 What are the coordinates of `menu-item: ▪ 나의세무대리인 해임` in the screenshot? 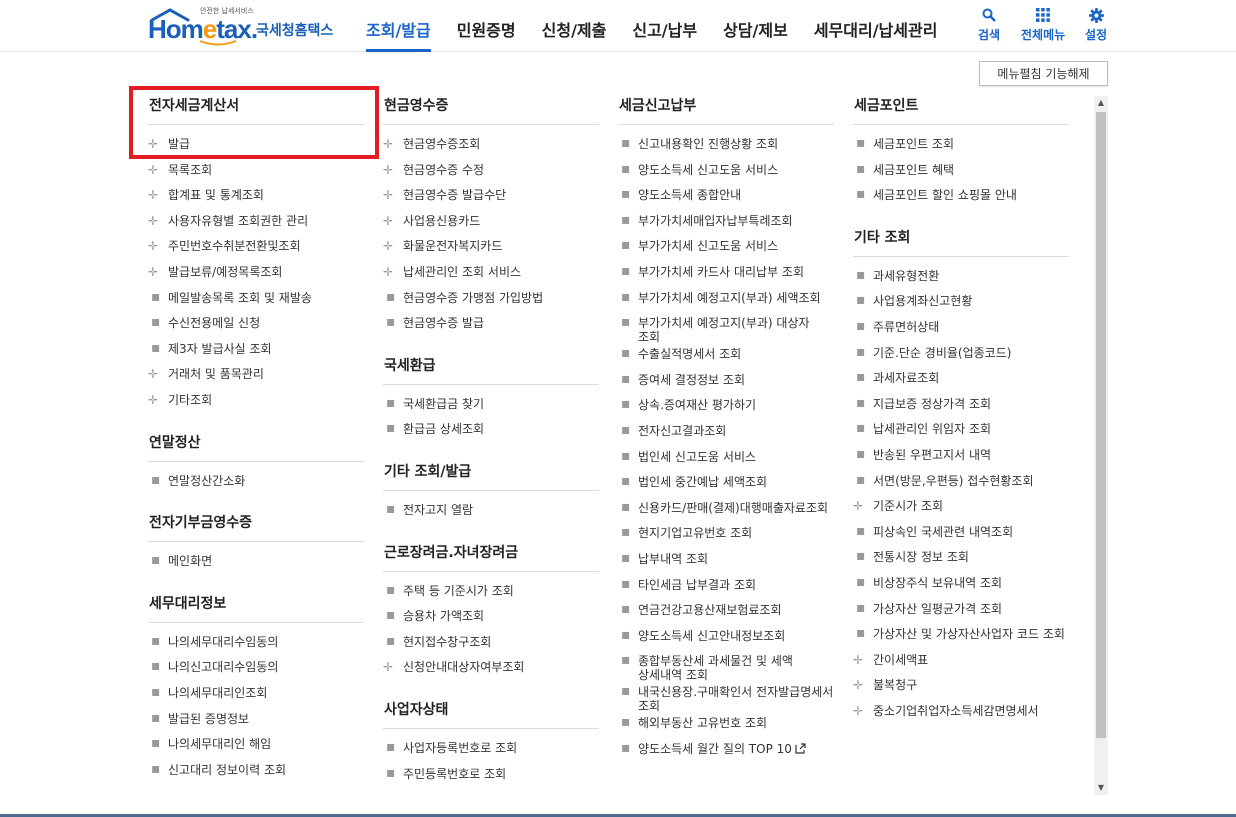 It's located at (256, 747).